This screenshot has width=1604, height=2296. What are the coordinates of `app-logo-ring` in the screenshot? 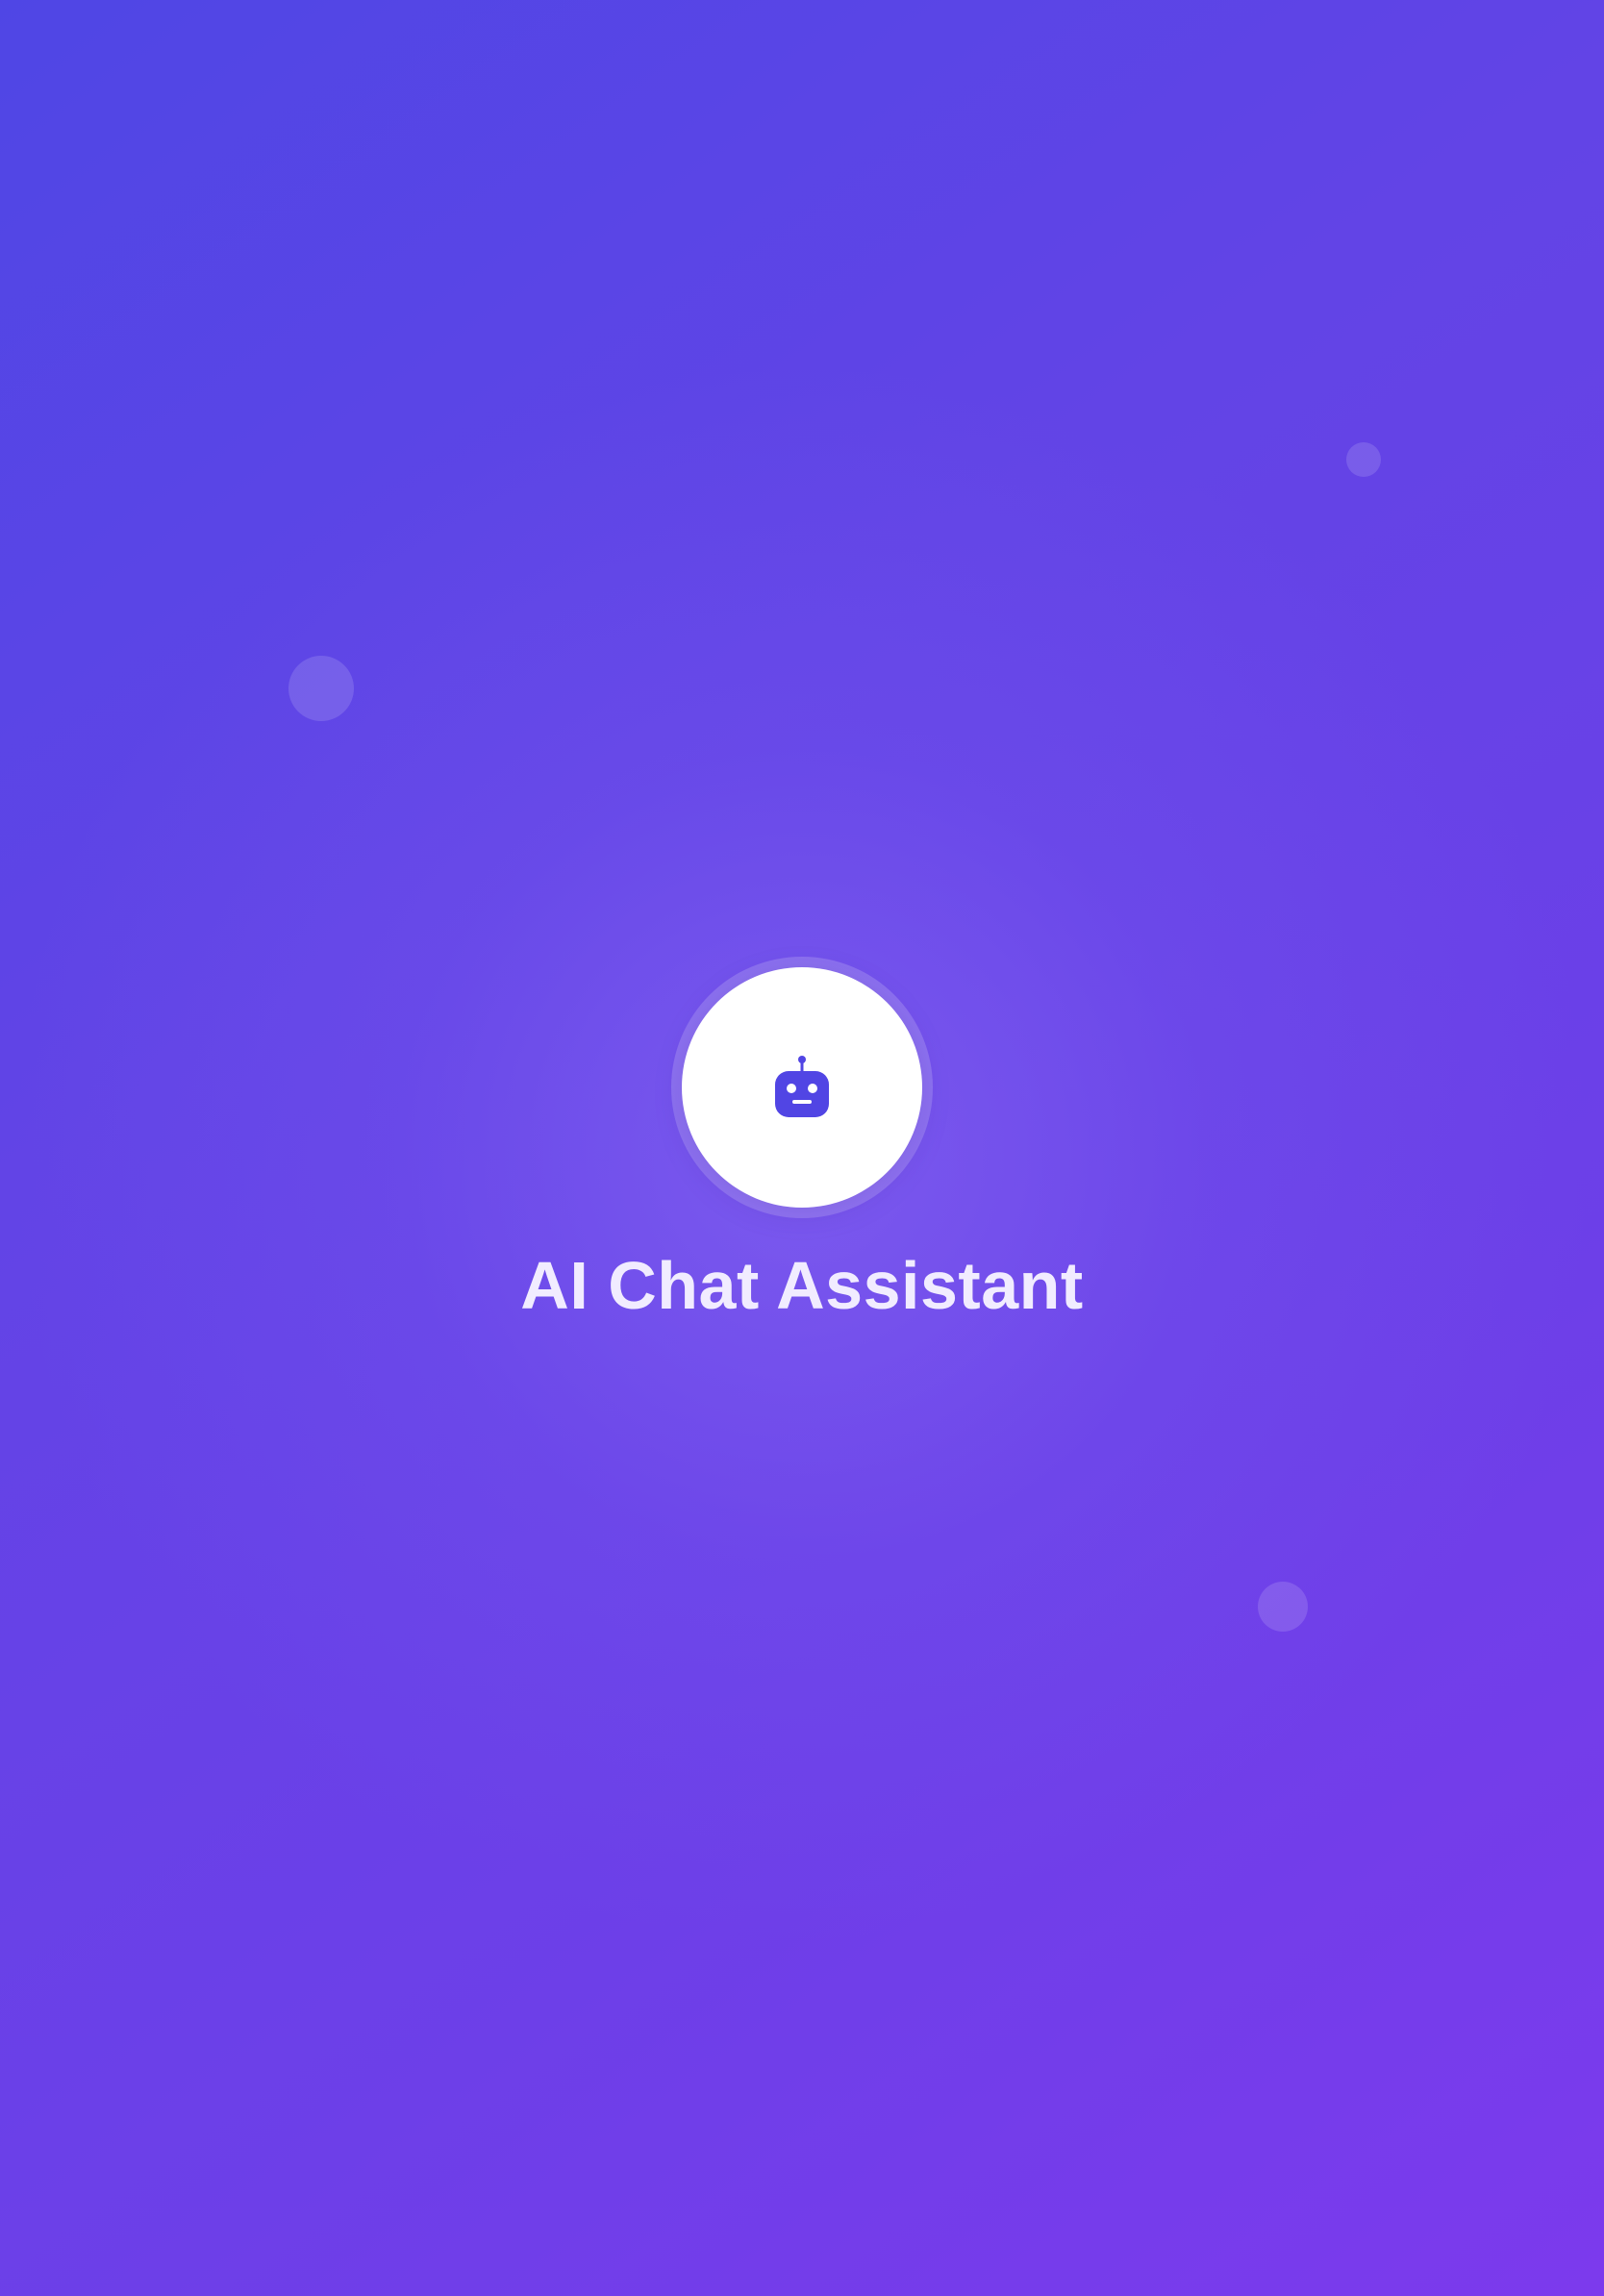 It's located at (802, 1087).